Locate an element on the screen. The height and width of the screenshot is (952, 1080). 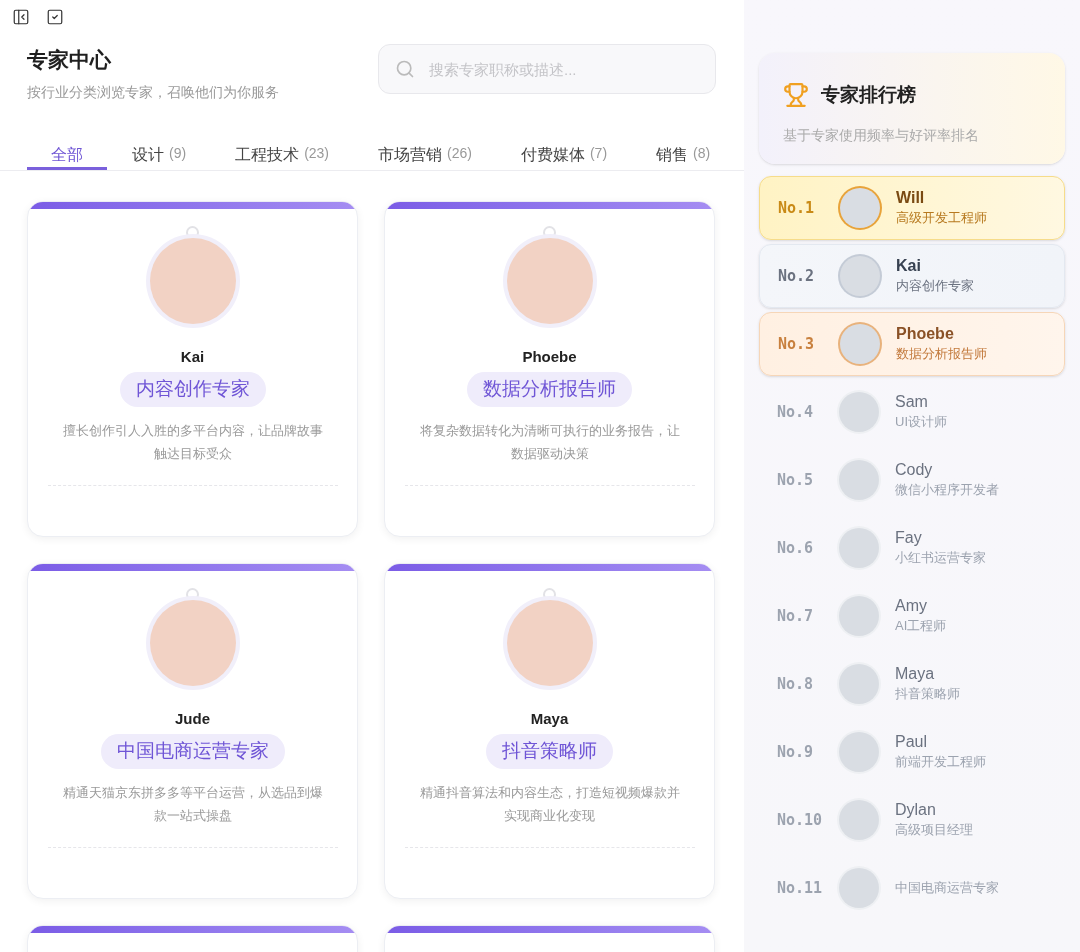
expert-title: 前端开发工程师 is located at coordinates (940, 761).